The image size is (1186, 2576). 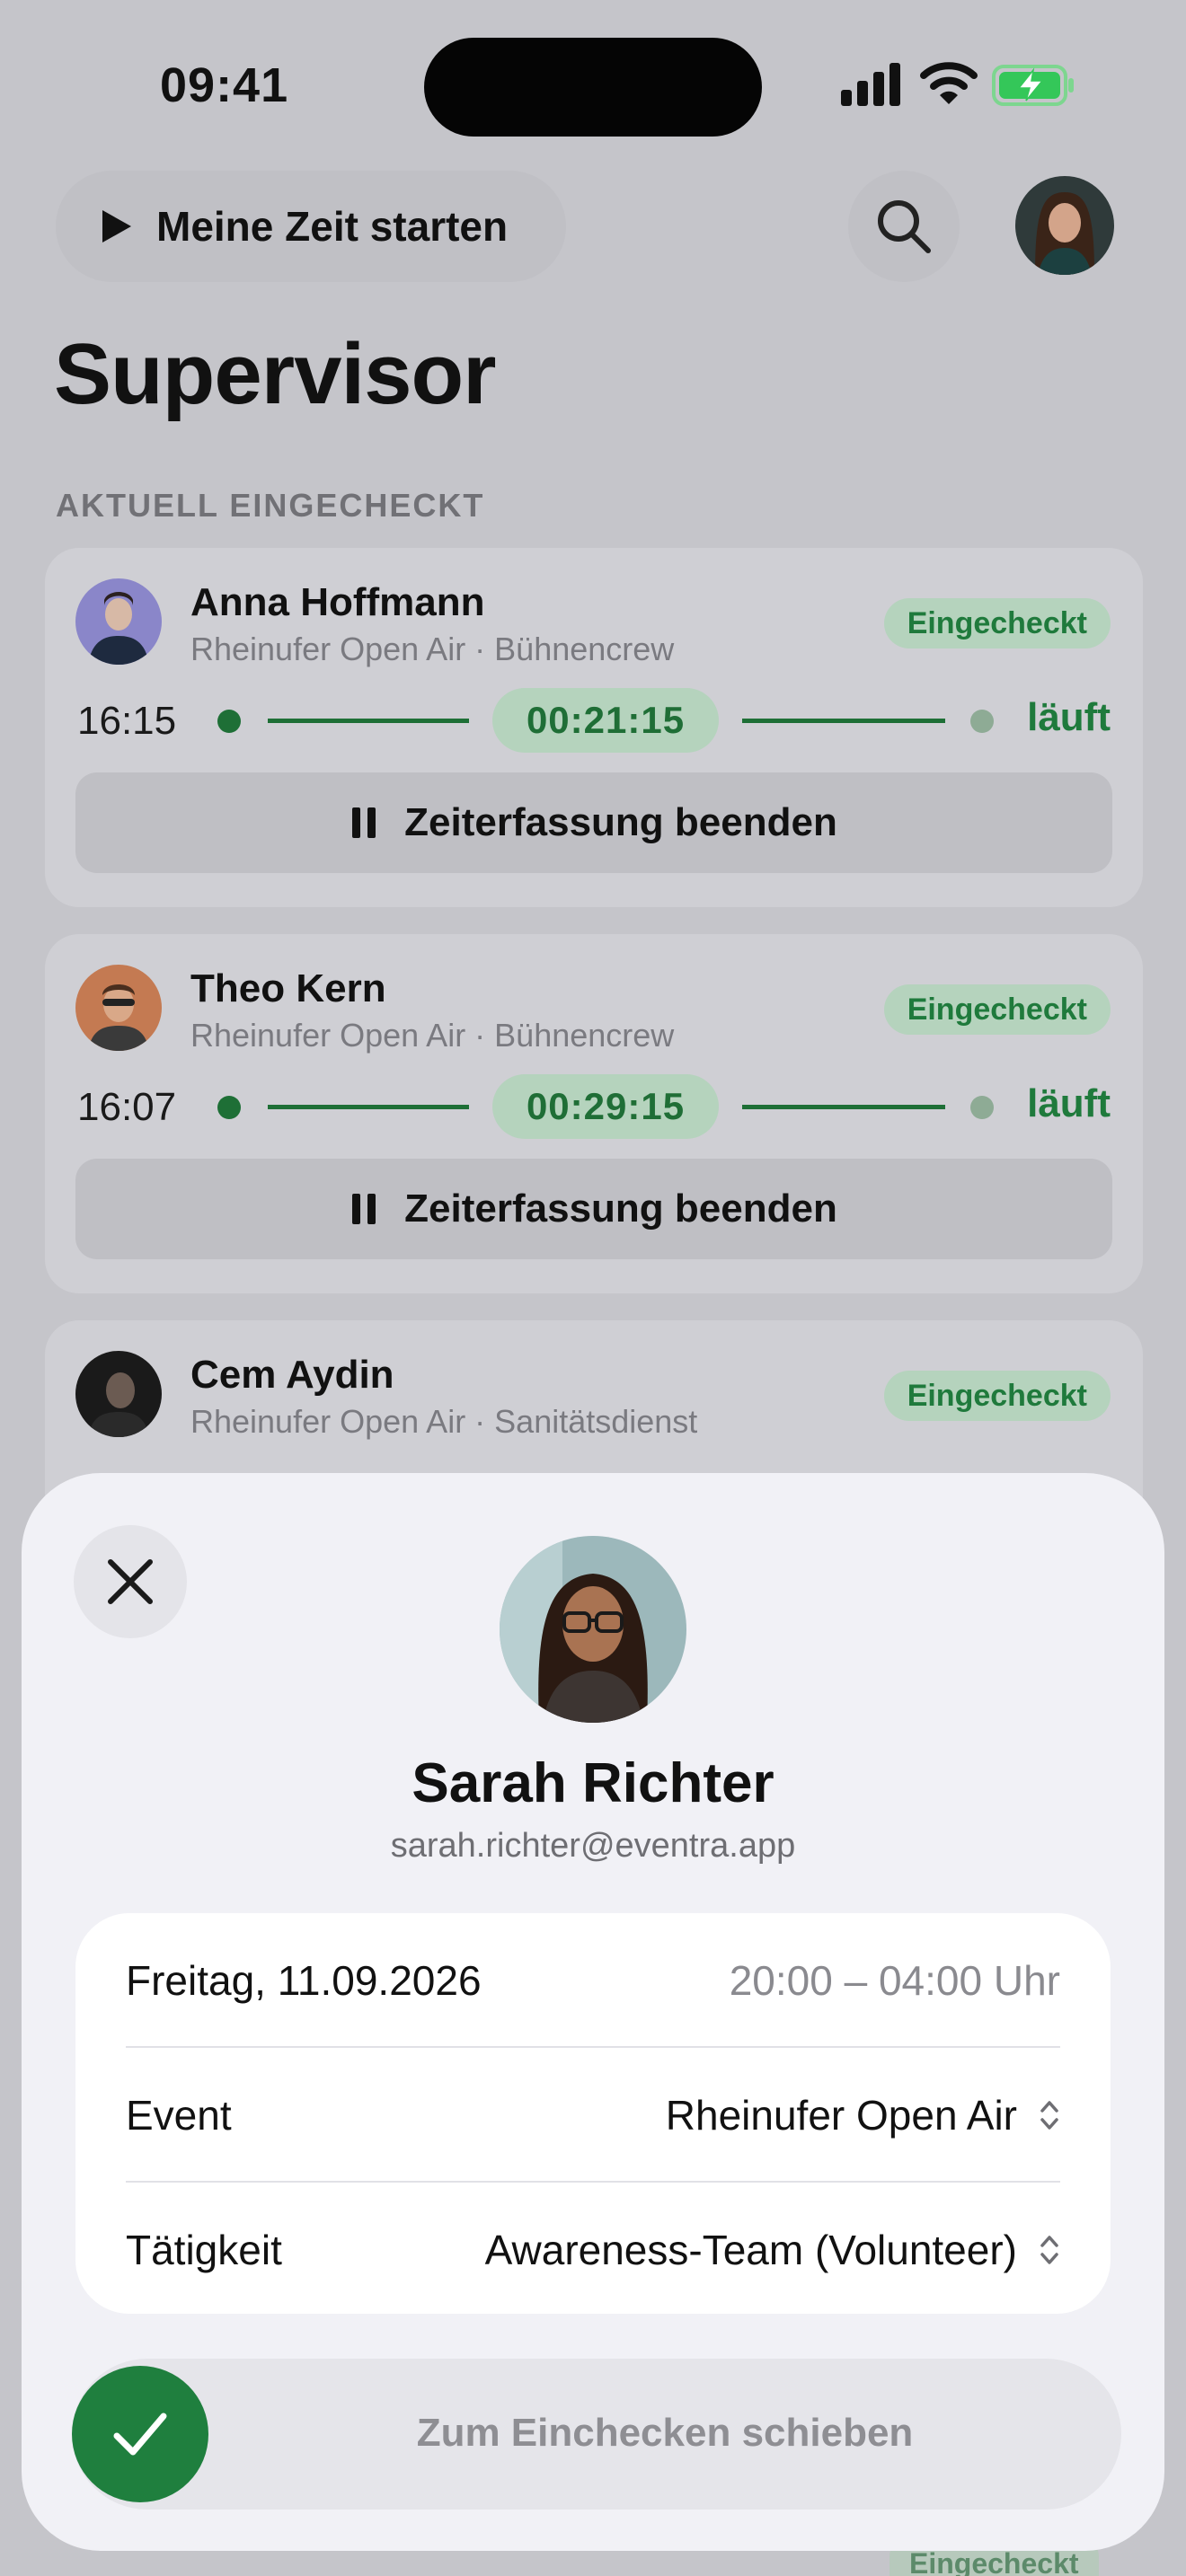 I want to click on person-name: Cem Aydin, so click(x=292, y=1375).